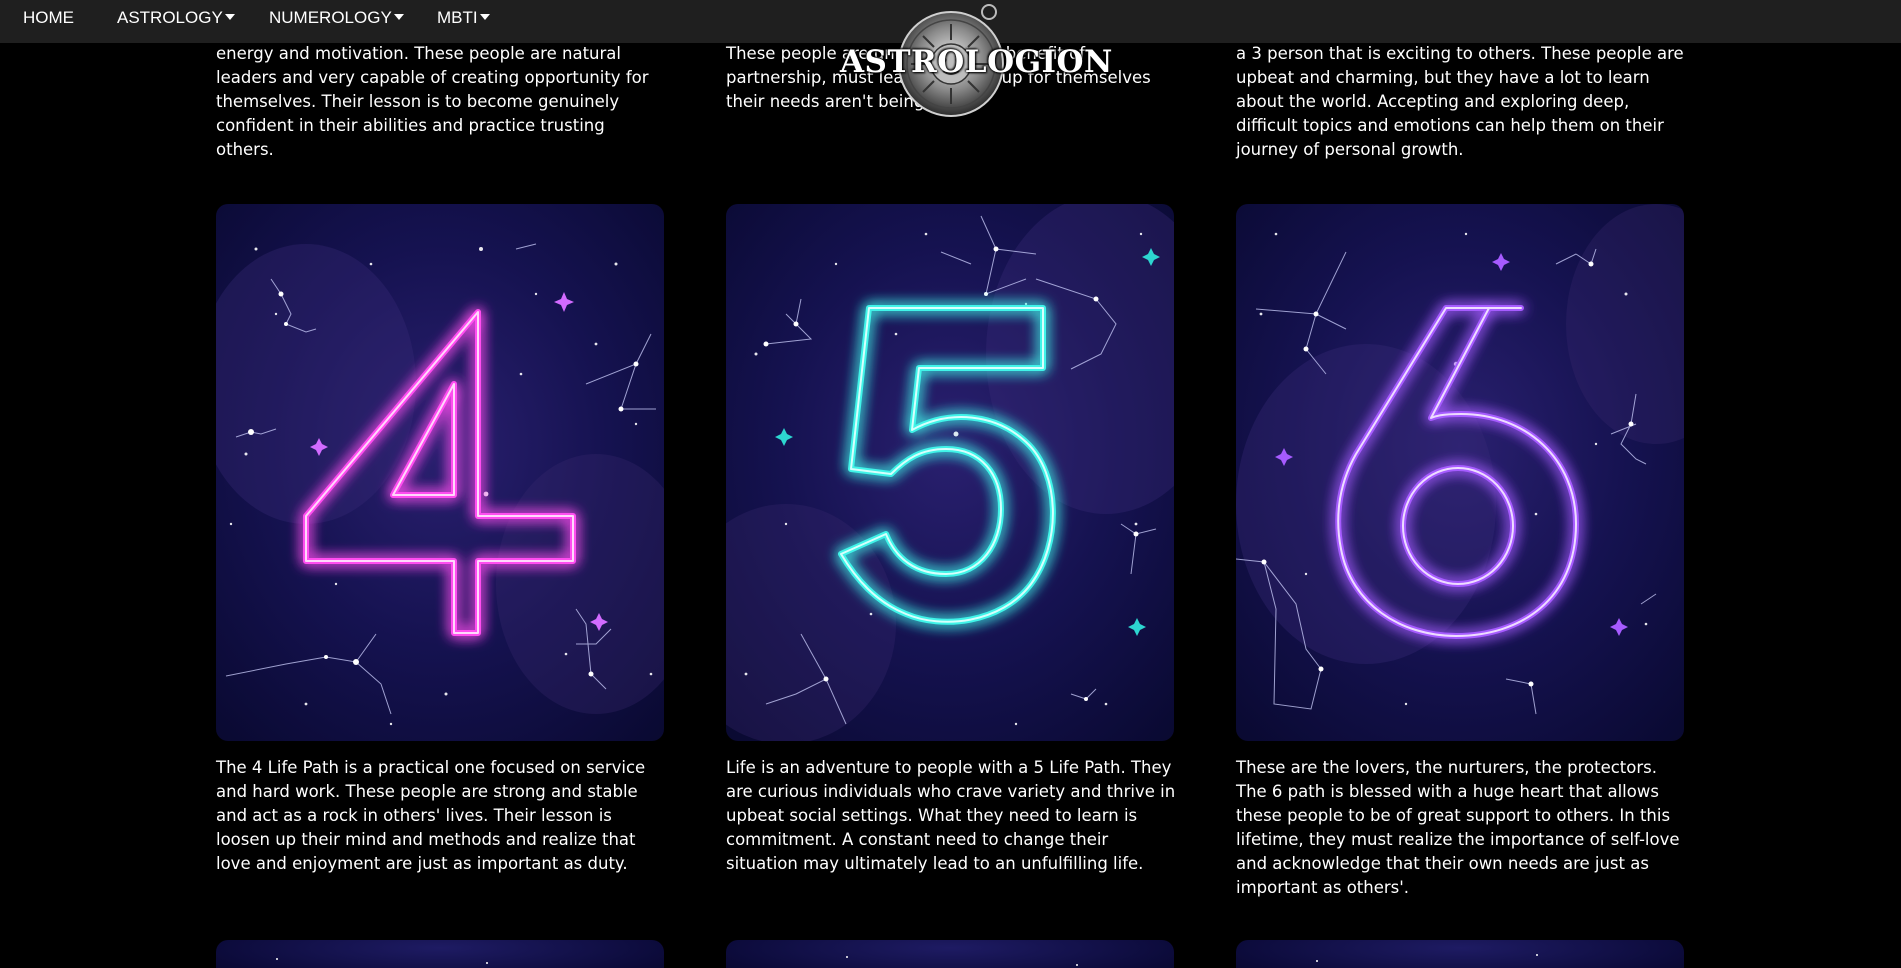 The image size is (1901, 968). I want to click on site-logo: ASTROLOGION, so click(976, 62).